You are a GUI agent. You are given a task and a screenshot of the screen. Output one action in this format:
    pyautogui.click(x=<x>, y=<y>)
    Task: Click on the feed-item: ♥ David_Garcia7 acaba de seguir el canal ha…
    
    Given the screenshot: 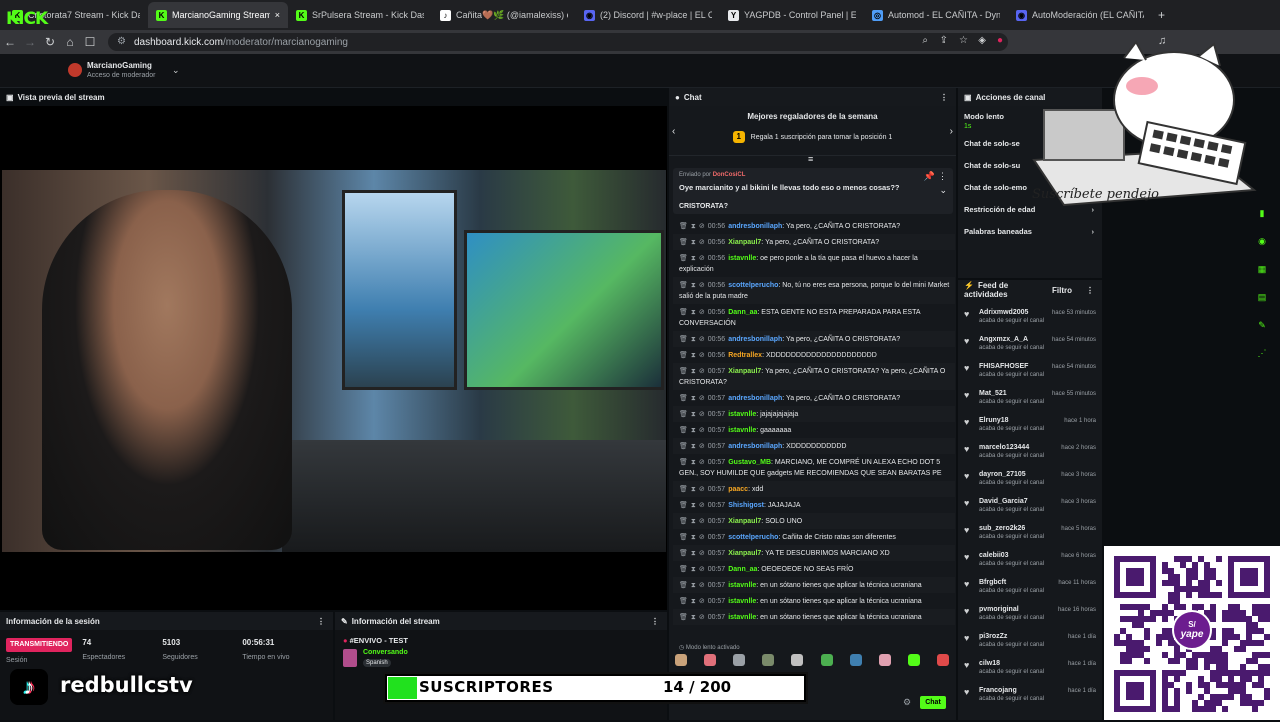 What is the action you would take?
    pyautogui.click(x=1030, y=506)
    